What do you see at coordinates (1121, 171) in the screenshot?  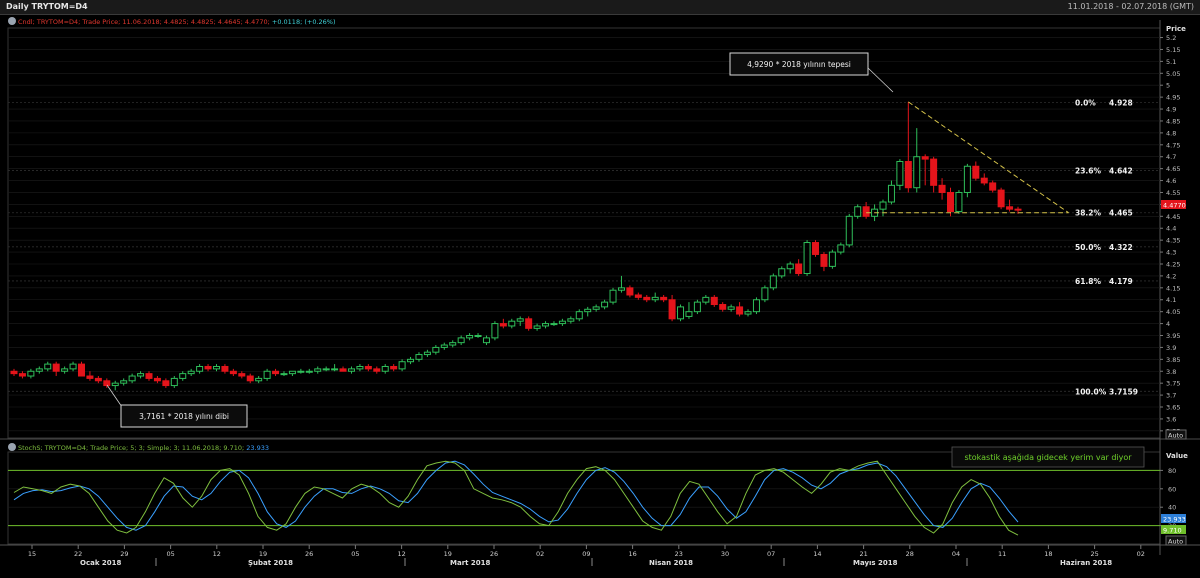 I see `fib-value: 4.642` at bounding box center [1121, 171].